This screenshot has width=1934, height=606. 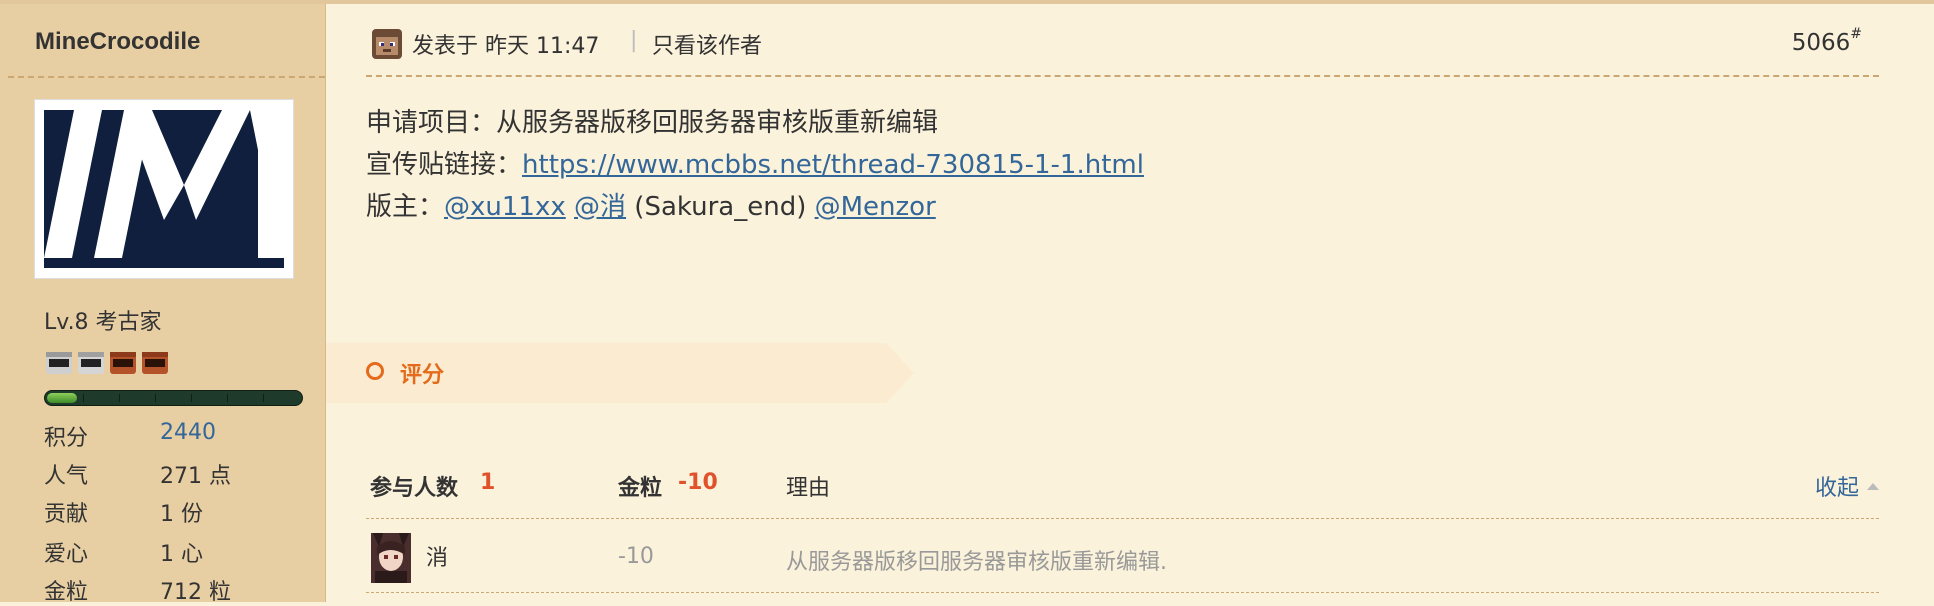 What do you see at coordinates (173, 398) in the screenshot?
I see `experience-bar` at bounding box center [173, 398].